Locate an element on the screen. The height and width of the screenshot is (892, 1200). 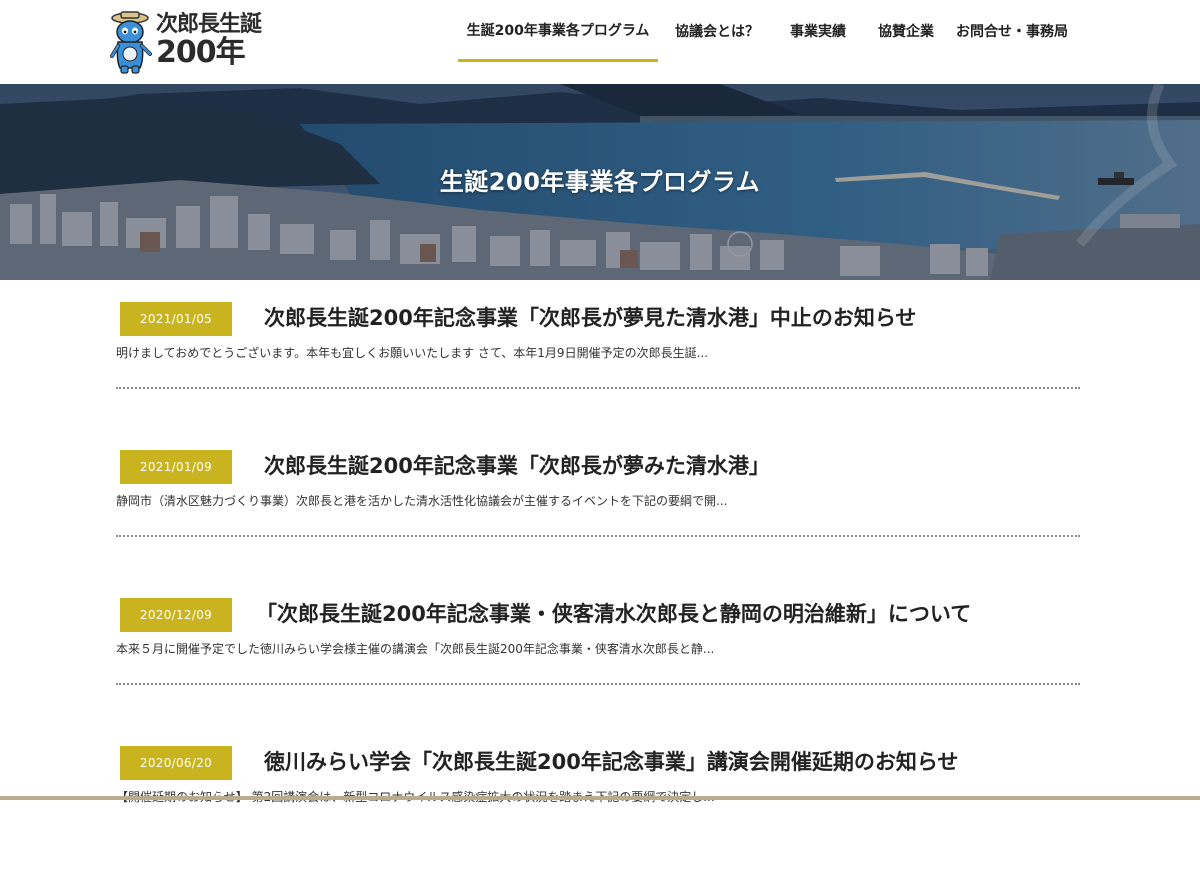
mascot-icon is located at coordinates (131, 42).